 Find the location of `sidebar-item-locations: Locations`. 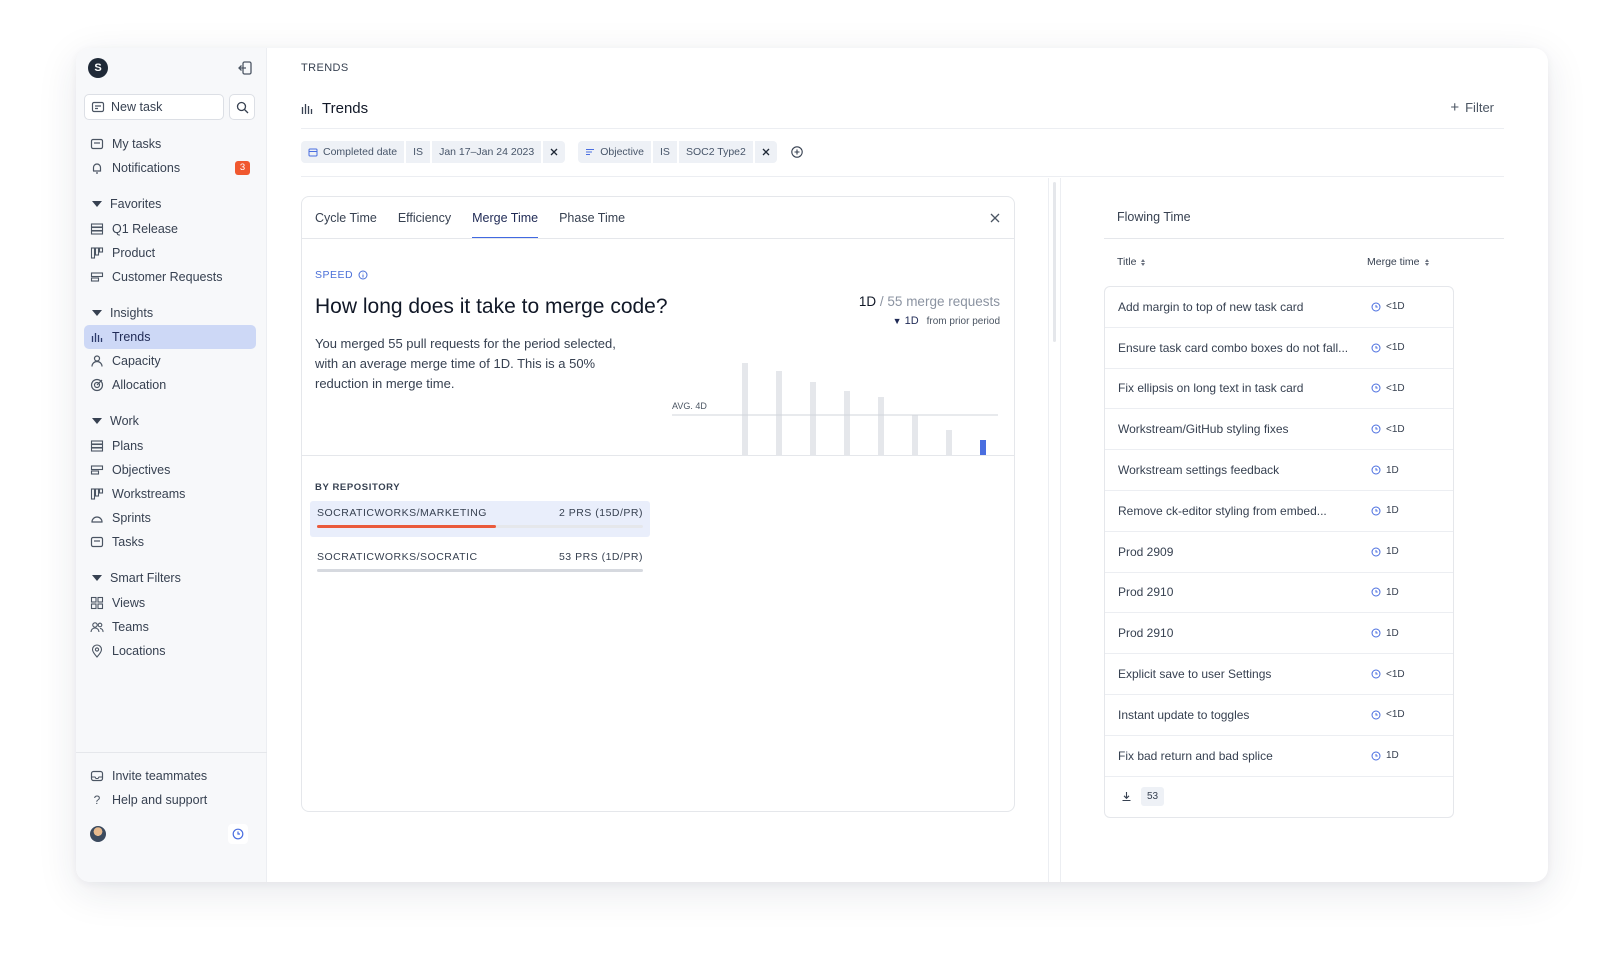

sidebar-item-locations: Locations is located at coordinates (170, 651).